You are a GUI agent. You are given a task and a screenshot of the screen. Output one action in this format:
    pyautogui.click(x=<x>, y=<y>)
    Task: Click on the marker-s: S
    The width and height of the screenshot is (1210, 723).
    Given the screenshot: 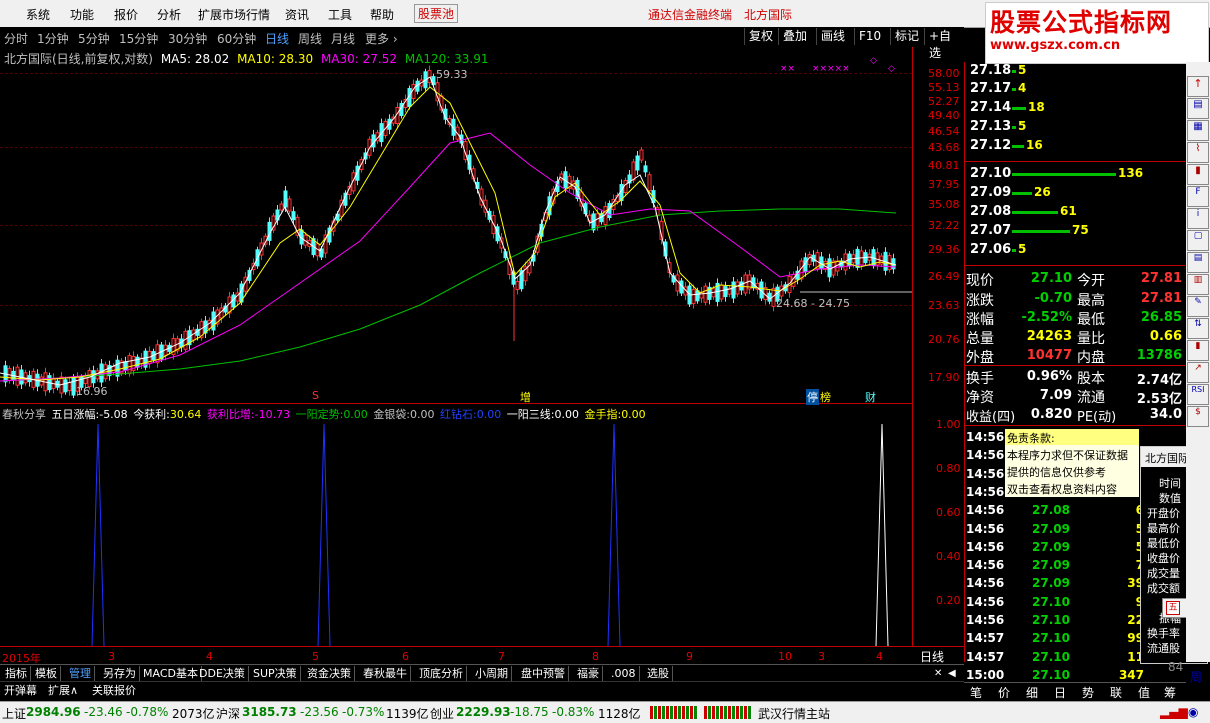 What is the action you would take?
    pyautogui.click(x=315, y=395)
    